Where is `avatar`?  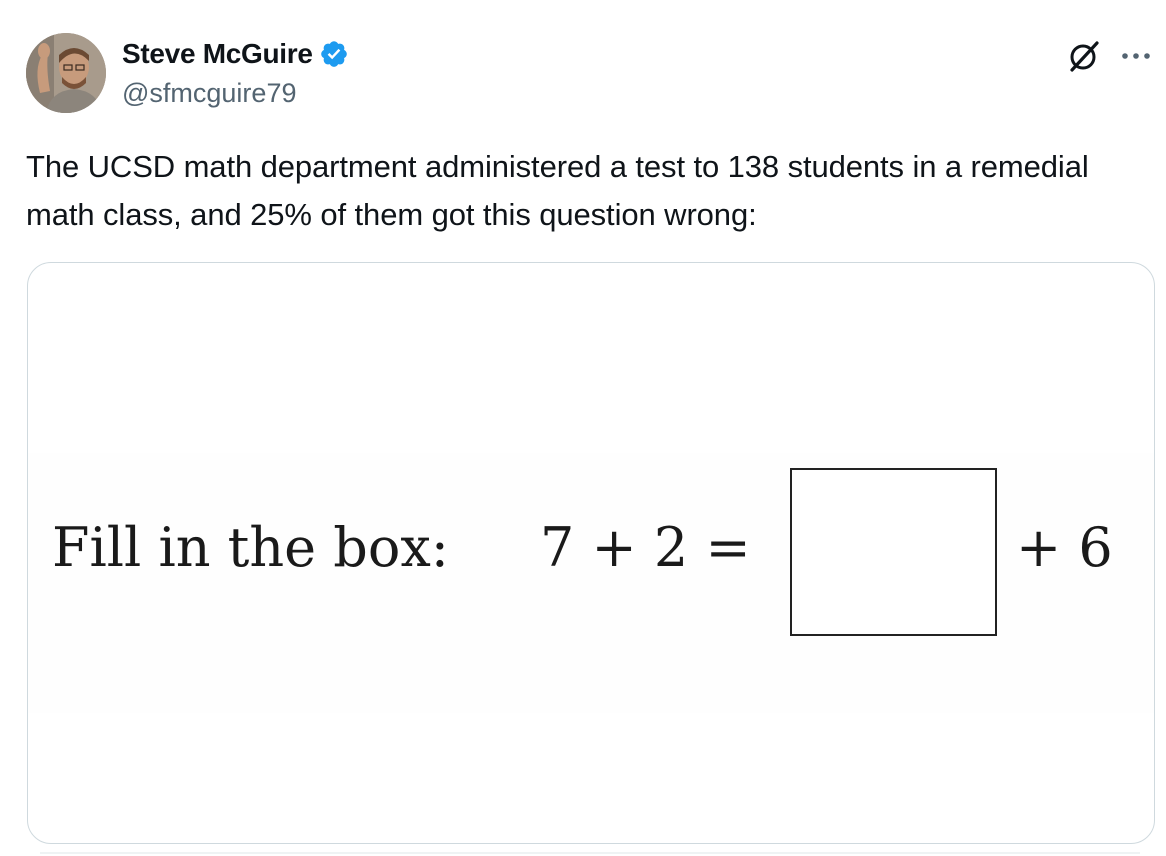 avatar is located at coordinates (66, 73).